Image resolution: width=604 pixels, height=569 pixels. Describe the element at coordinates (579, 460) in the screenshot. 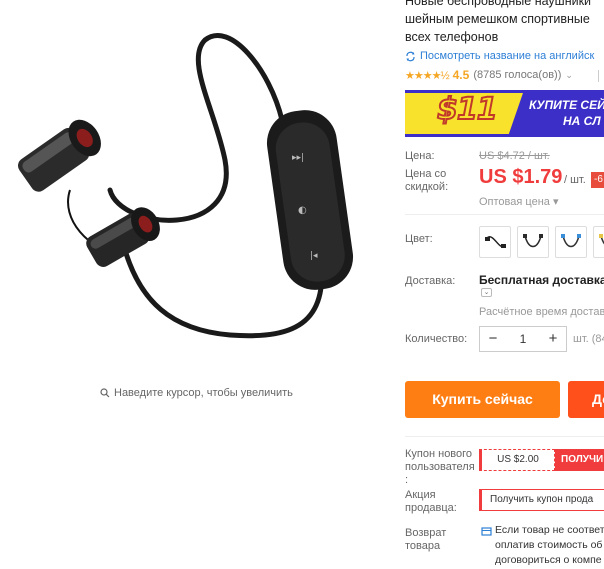

I see `get-coupon-button: ПОЛУЧИ` at that location.